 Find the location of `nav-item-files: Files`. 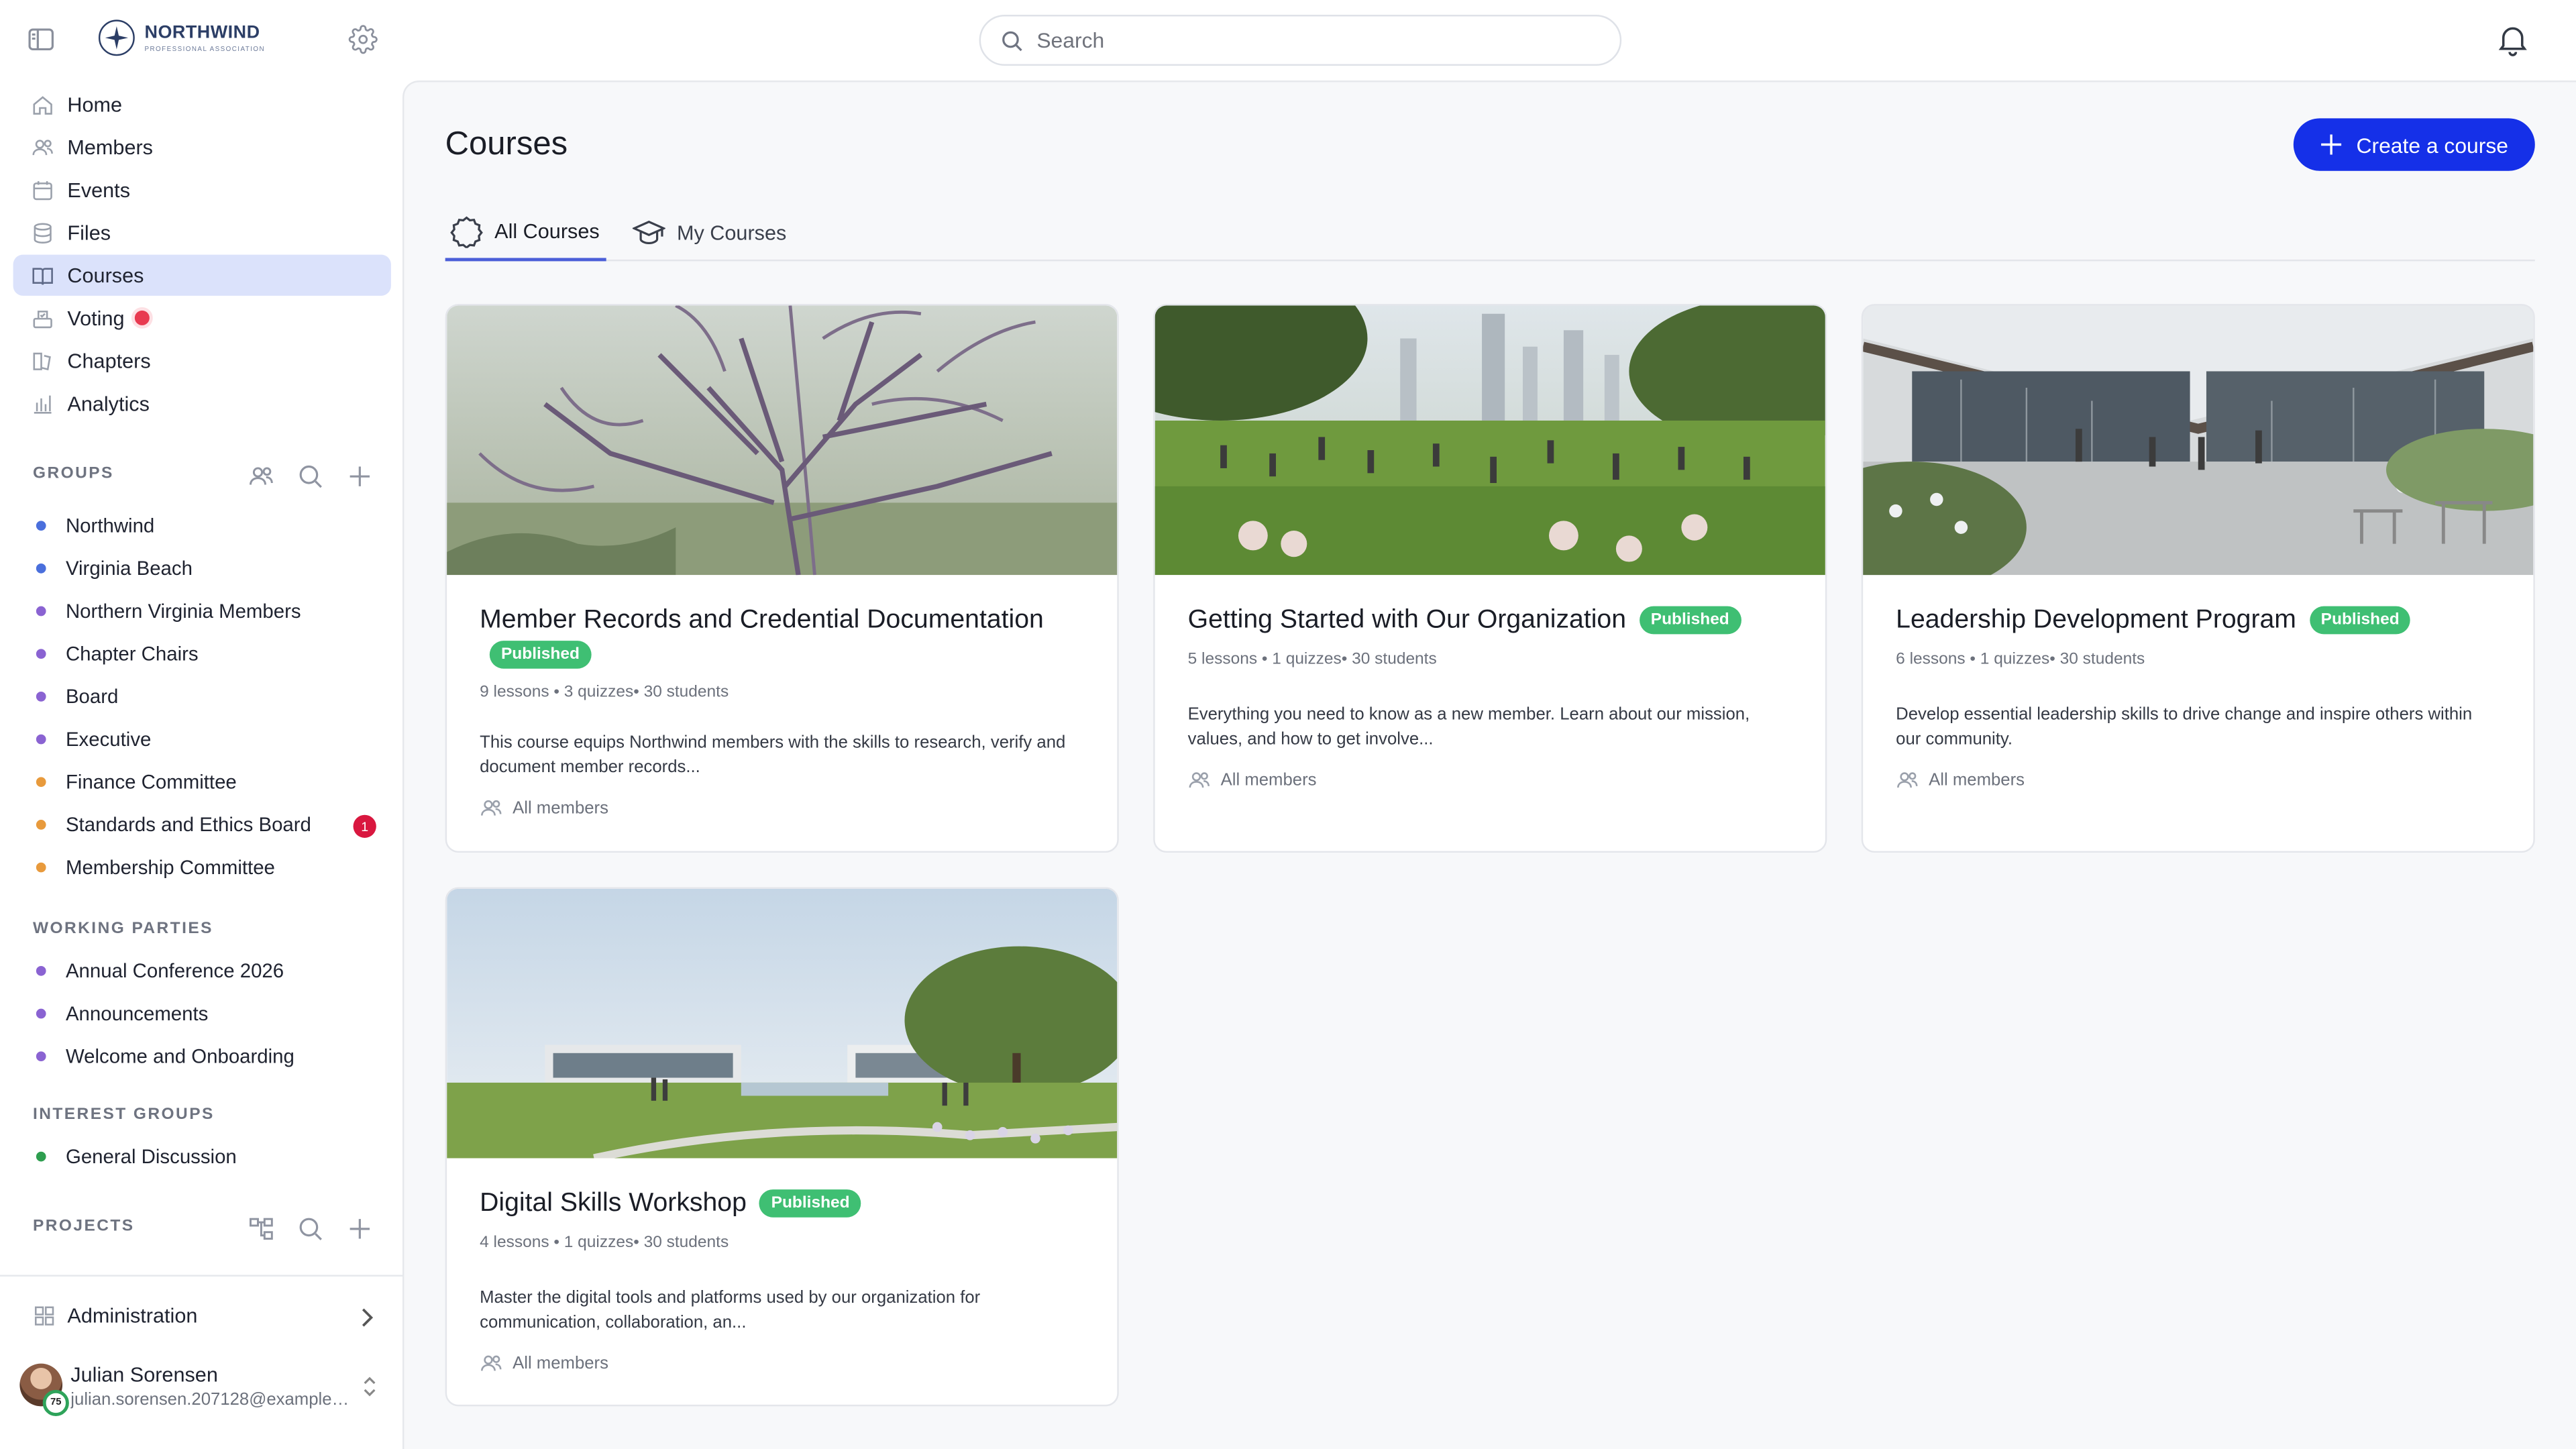

nav-item-files: Files is located at coordinates (202, 232).